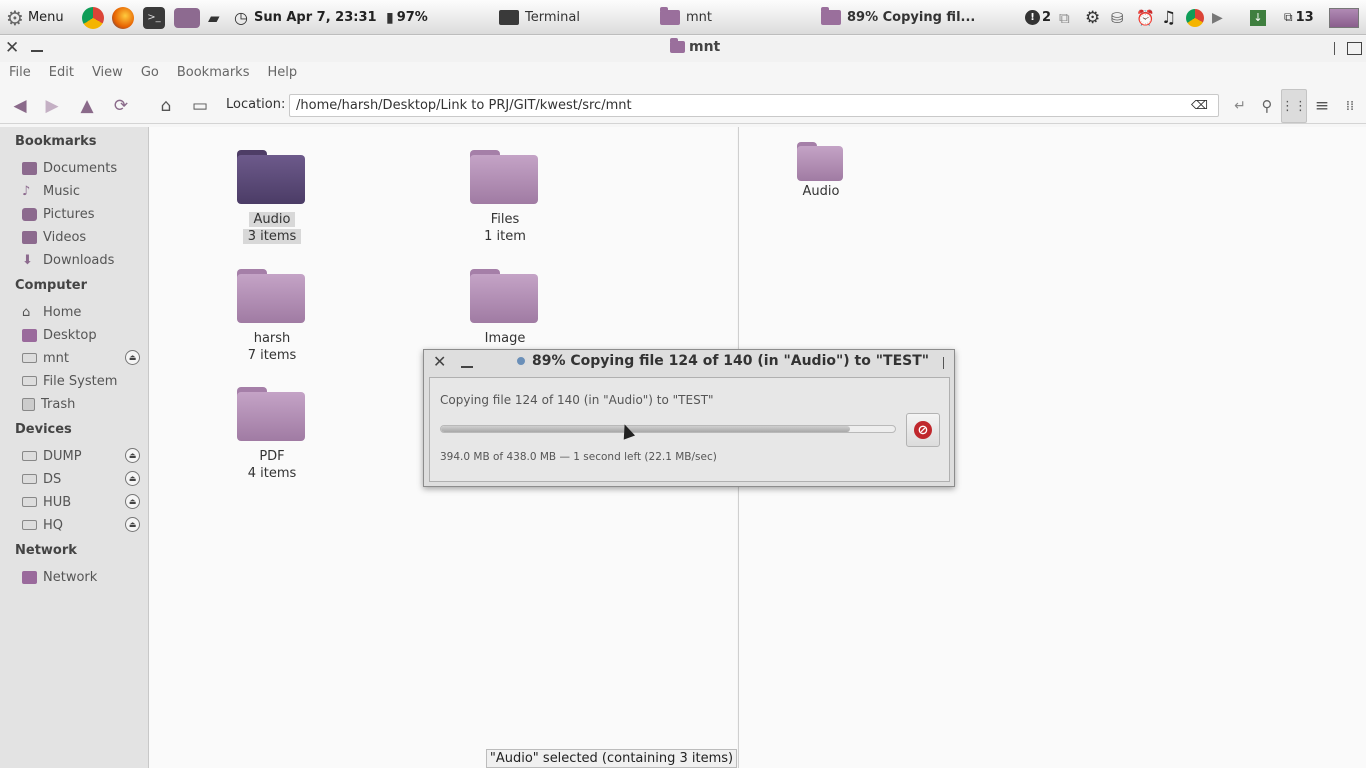 This screenshot has width=1366, height=768. Describe the element at coordinates (69, 168) in the screenshot. I see `sidebar-item-documents: Documents` at that location.